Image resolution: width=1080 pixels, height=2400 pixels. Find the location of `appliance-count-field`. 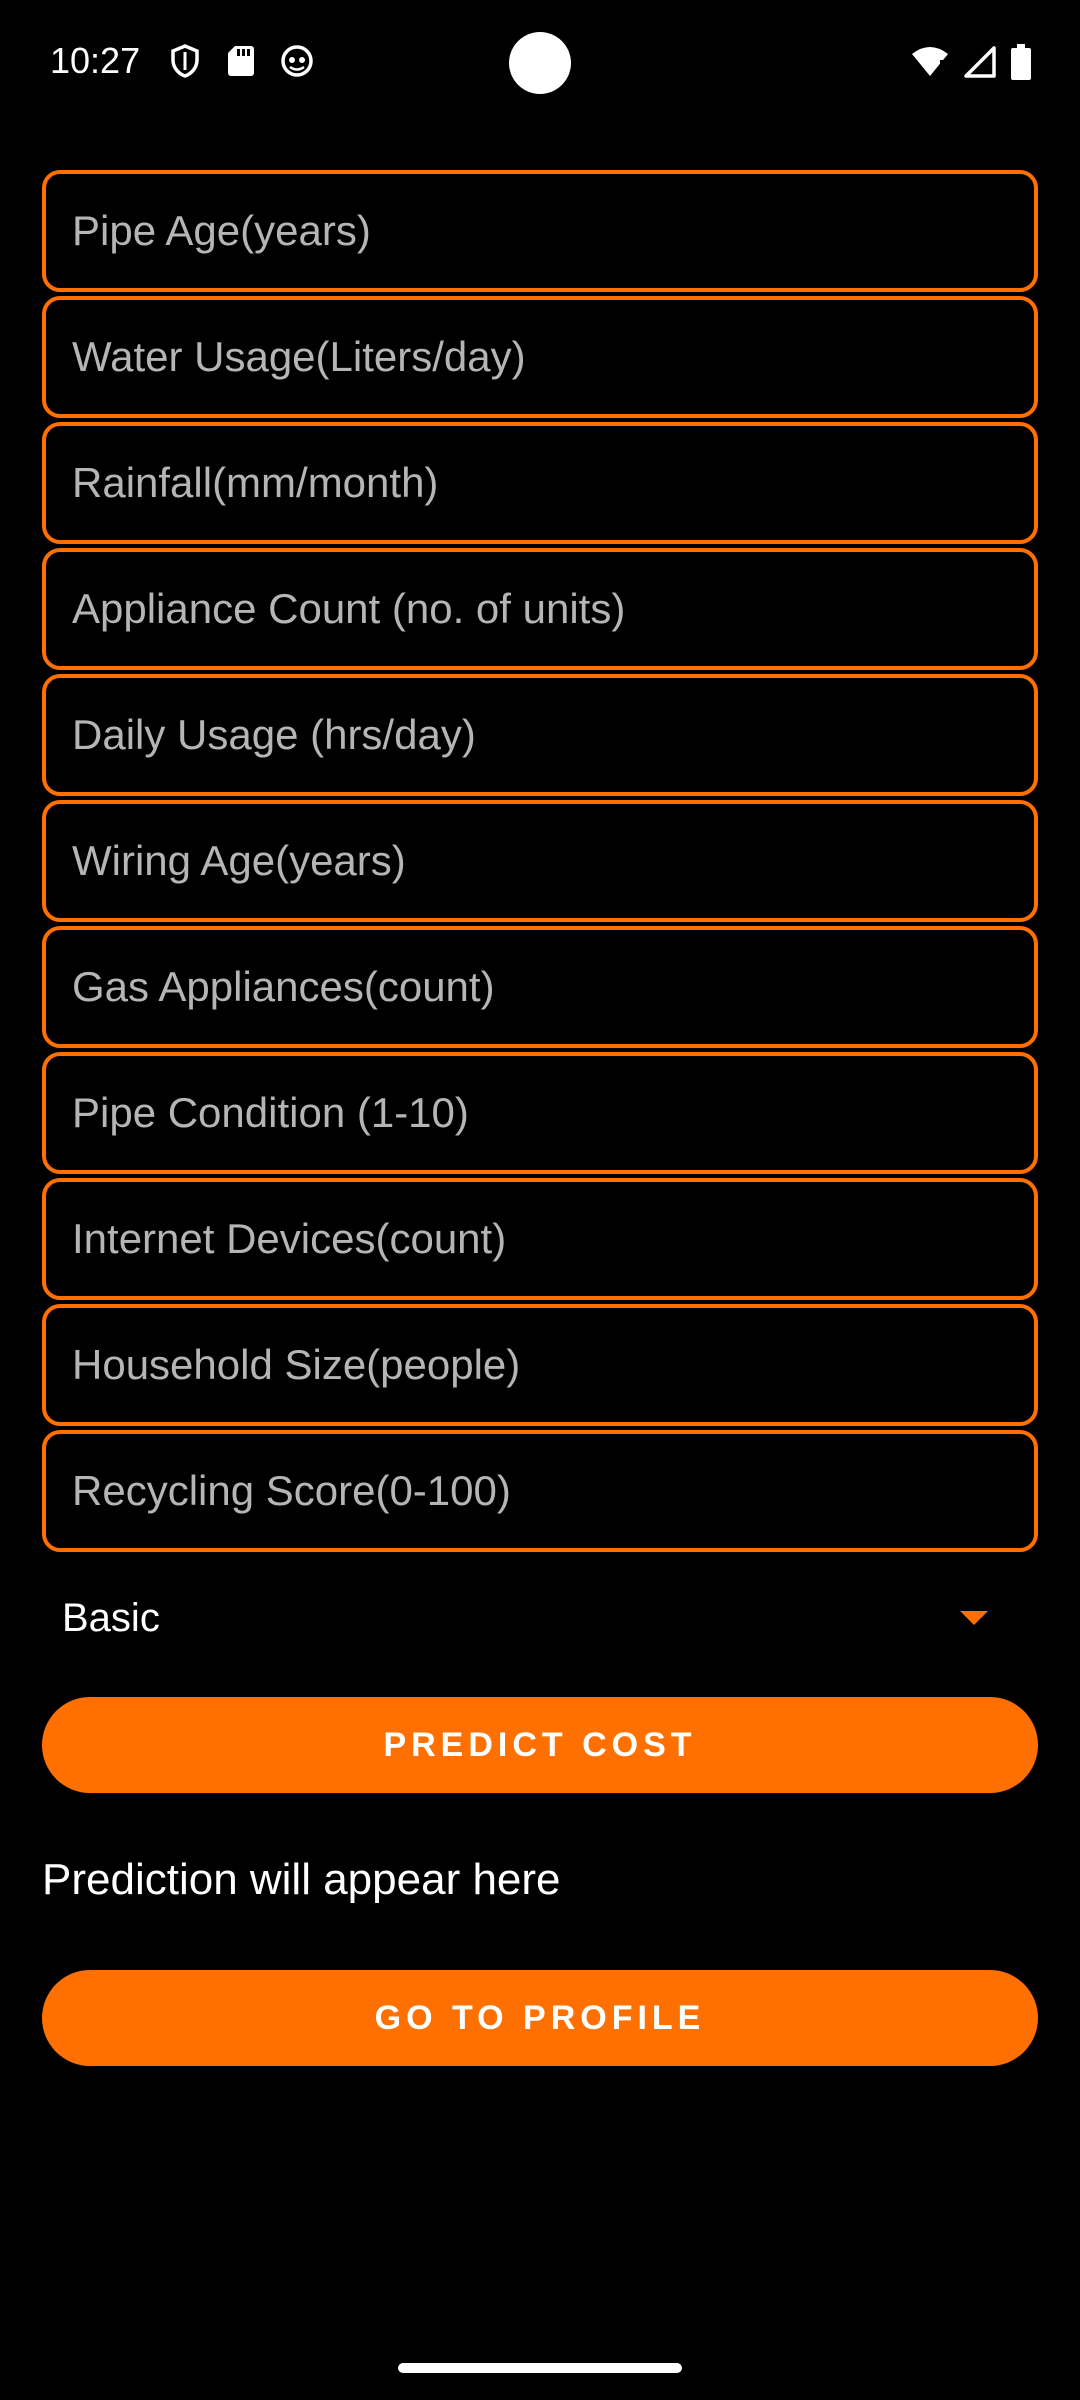

appliance-count-field is located at coordinates (540, 609).